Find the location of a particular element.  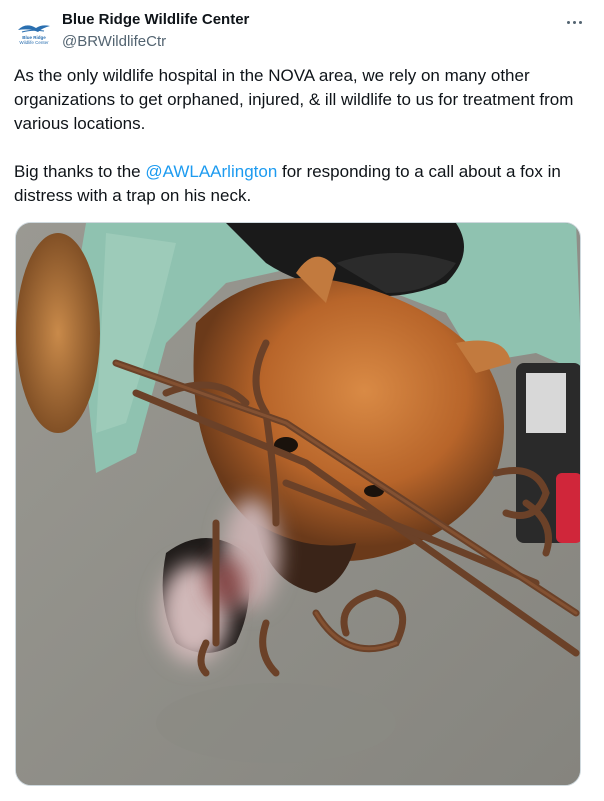

avatar-label: Wildlife Center is located at coordinates (34, 42).